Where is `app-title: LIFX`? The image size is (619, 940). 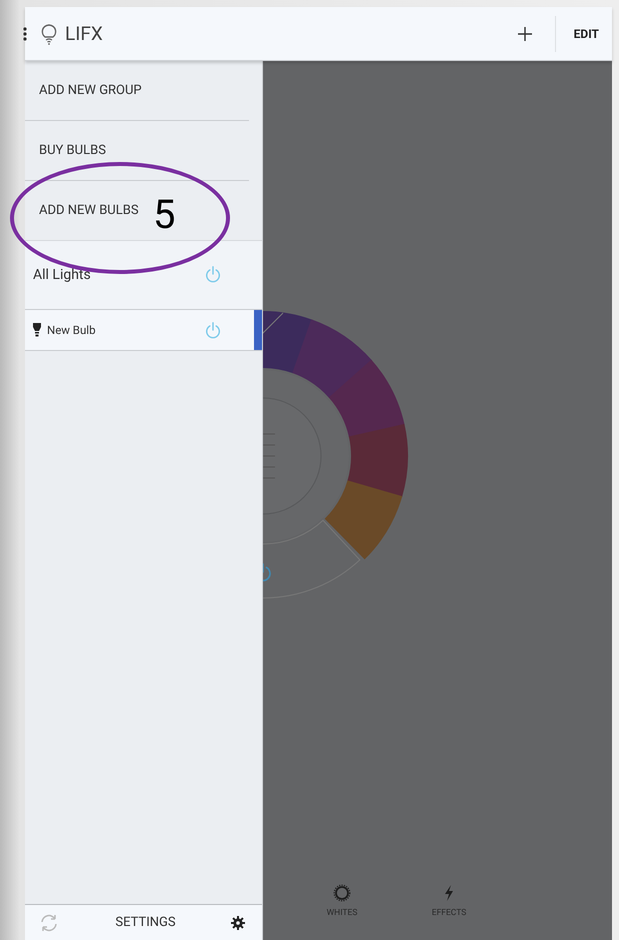
app-title: LIFX is located at coordinates (84, 33).